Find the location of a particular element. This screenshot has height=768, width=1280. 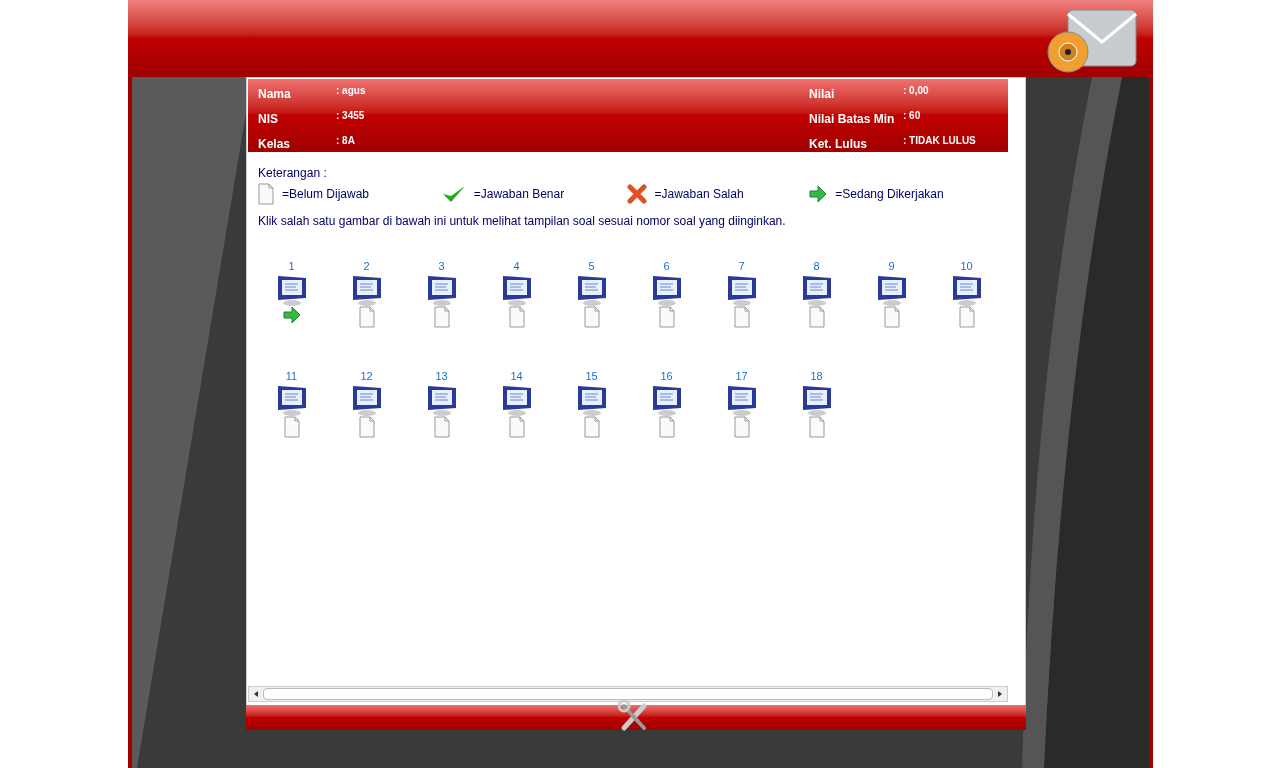

info-label: Ket. Lulus is located at coordinates (838, 144).